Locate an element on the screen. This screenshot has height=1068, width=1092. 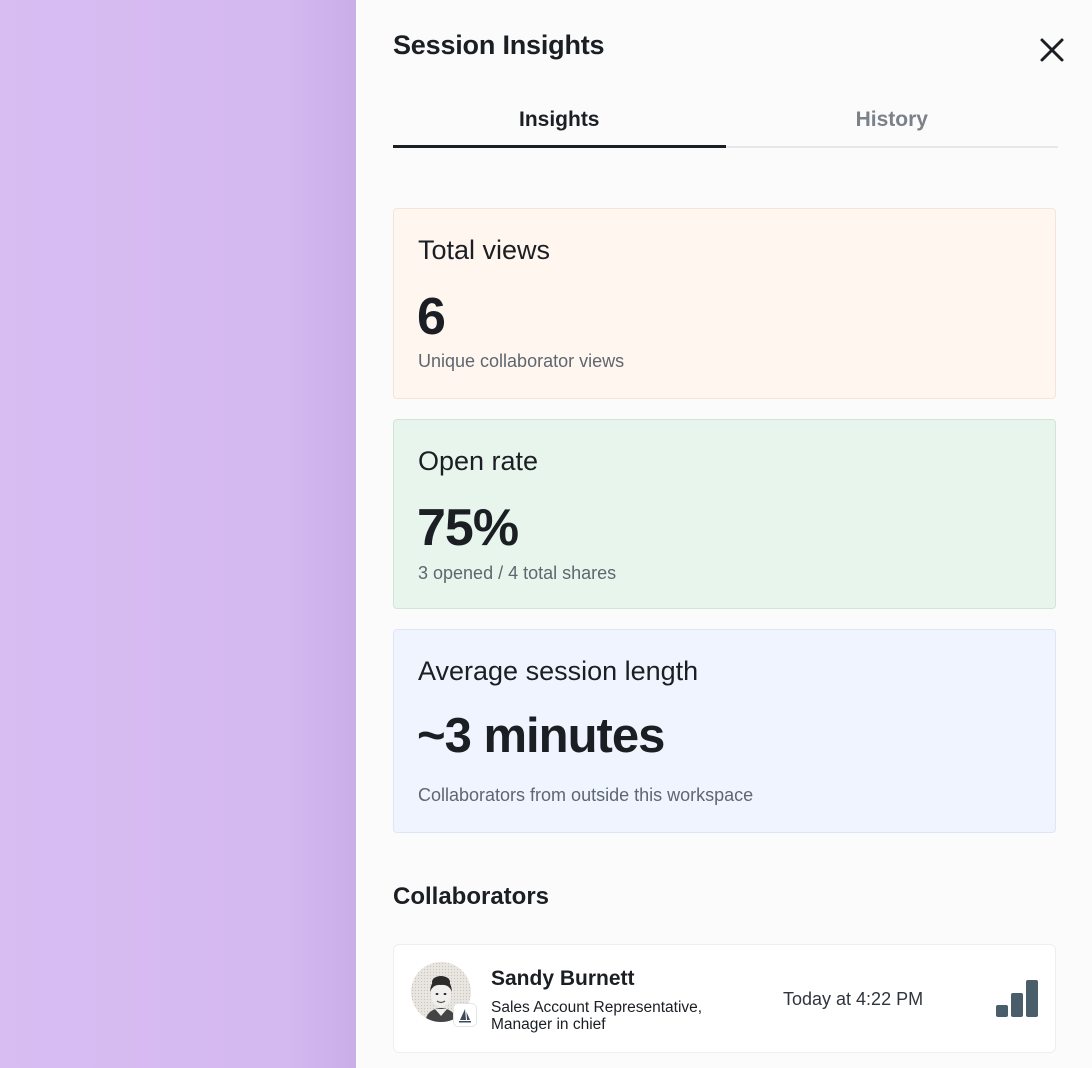
card-value: 75% is located at coordinates (468, 528).